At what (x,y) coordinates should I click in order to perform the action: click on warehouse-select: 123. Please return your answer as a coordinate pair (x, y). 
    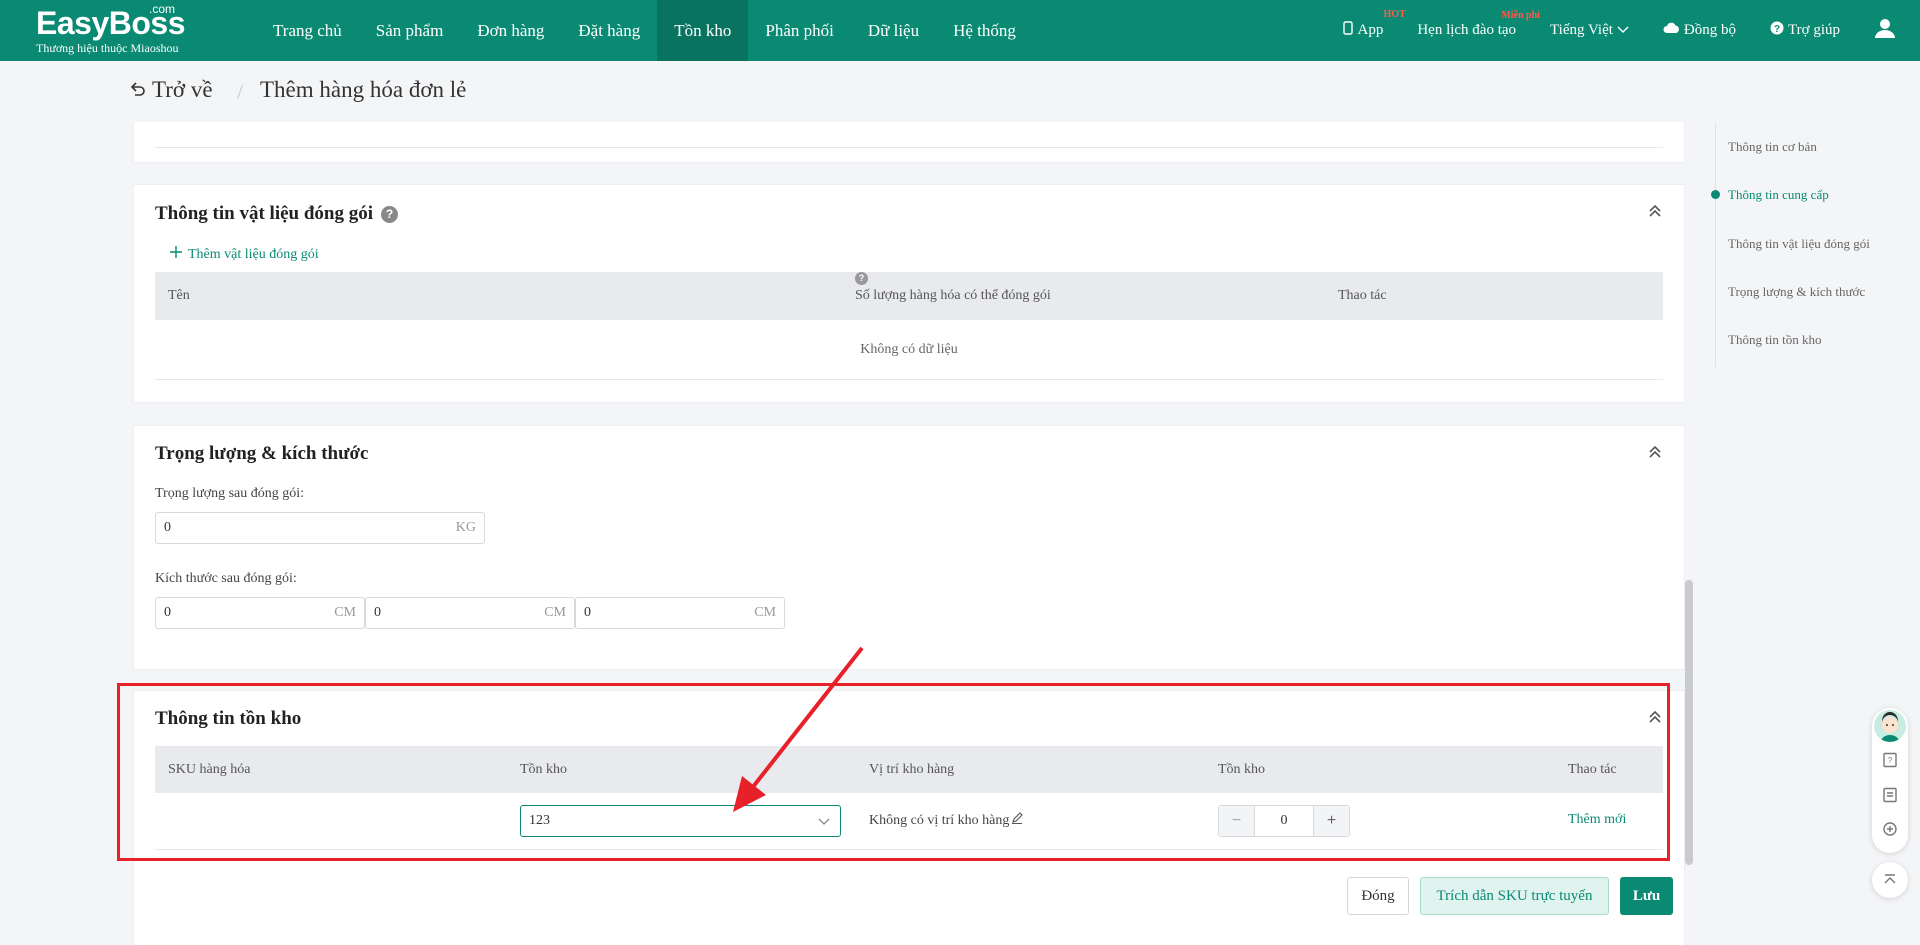
    Looking at the image, I should click on (680, 821).